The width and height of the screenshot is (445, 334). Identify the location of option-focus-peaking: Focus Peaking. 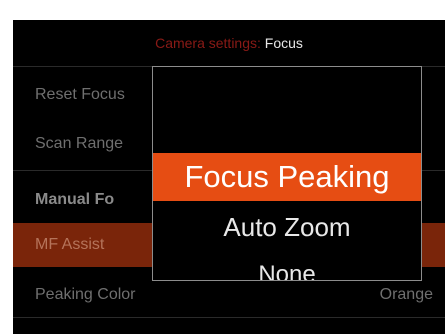
(287, 177).